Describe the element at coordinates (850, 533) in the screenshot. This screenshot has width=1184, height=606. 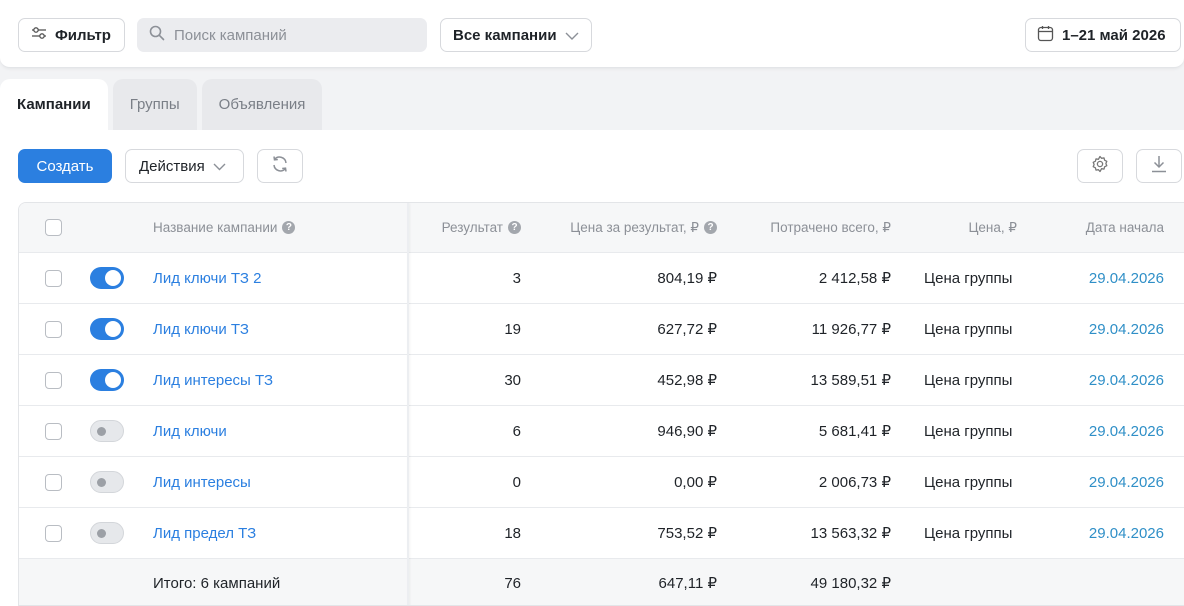
I see `spent-value: 13 563,32 ₽` at that location.